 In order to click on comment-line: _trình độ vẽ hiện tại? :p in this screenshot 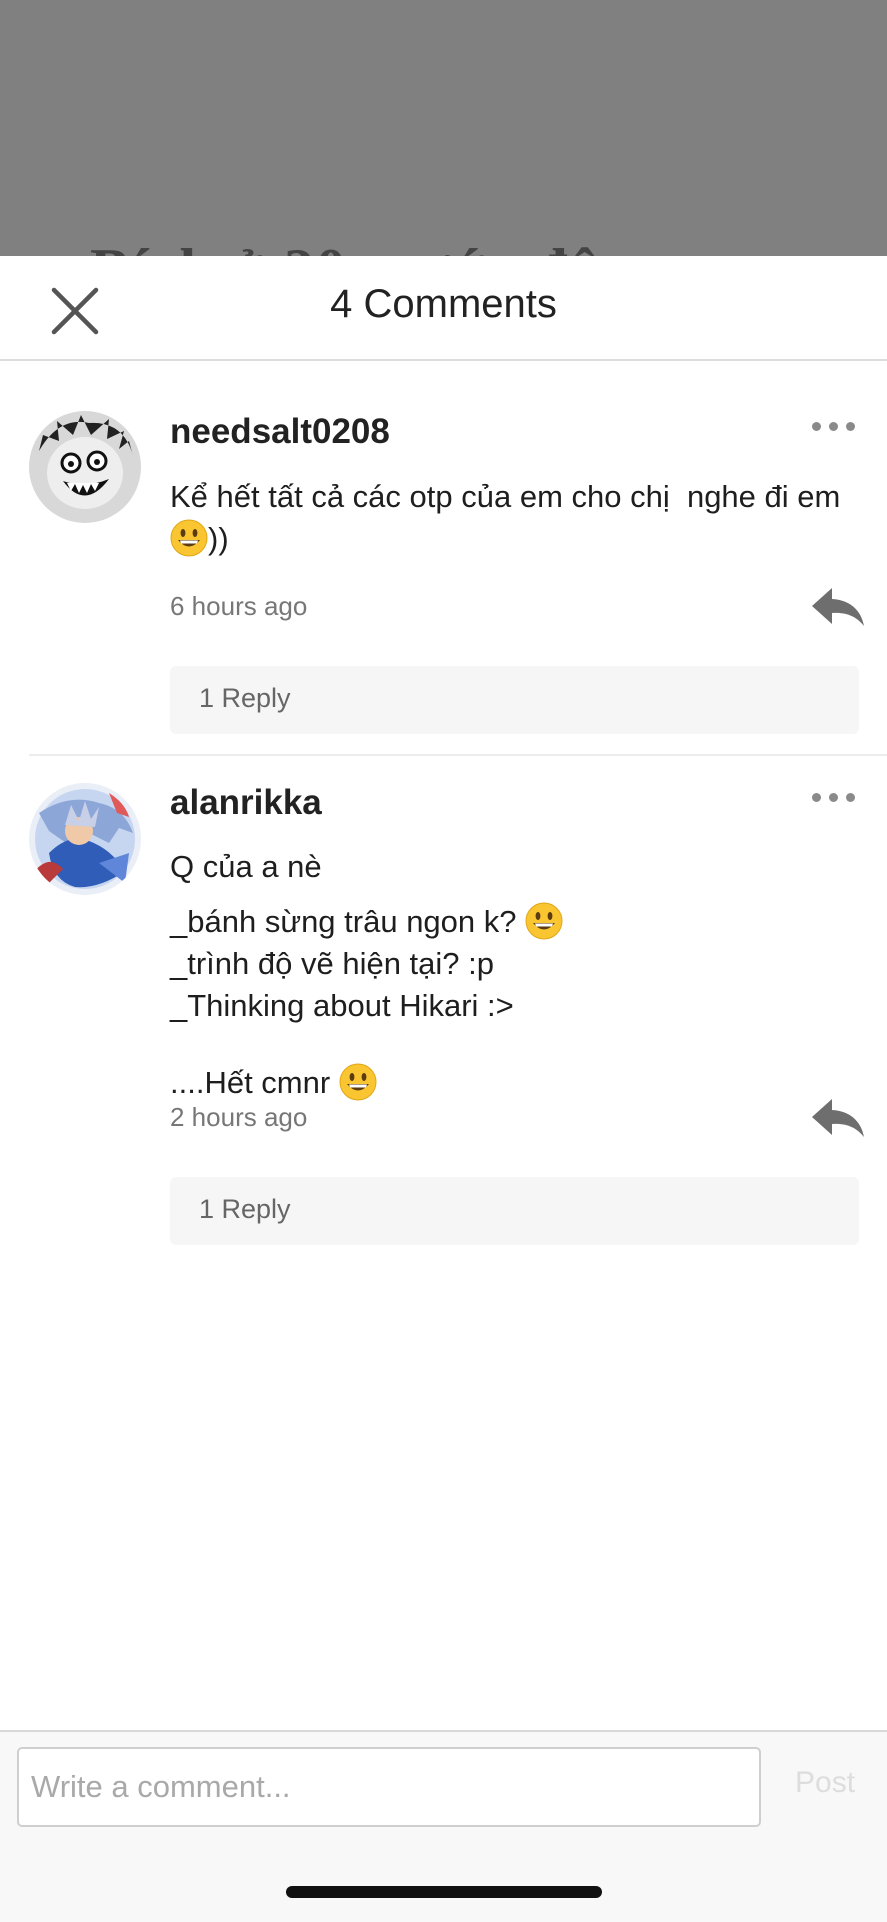, I will do `click(332, 963)`.